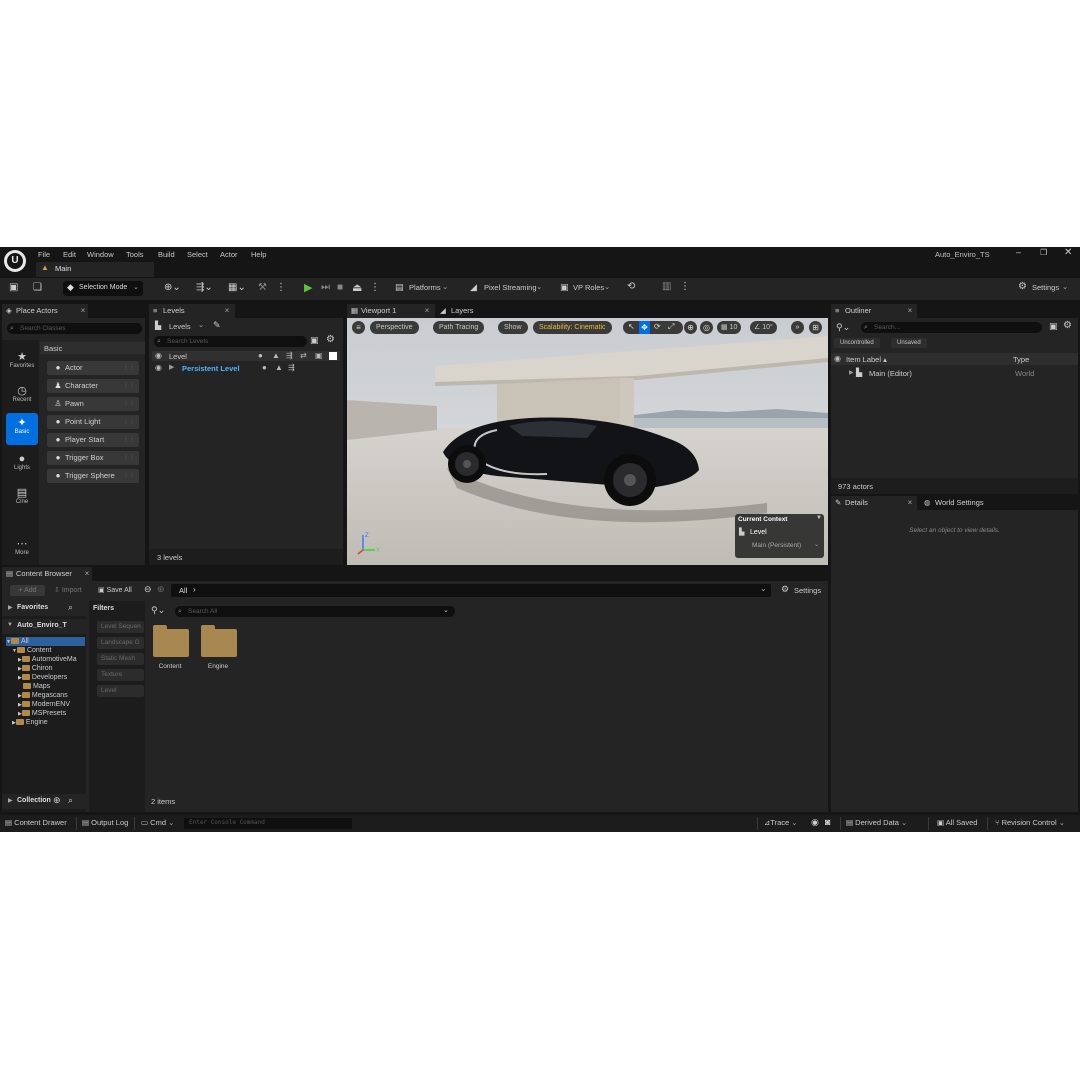  I want to click on viewport-menu-icon: ≡, so click(358, 327).